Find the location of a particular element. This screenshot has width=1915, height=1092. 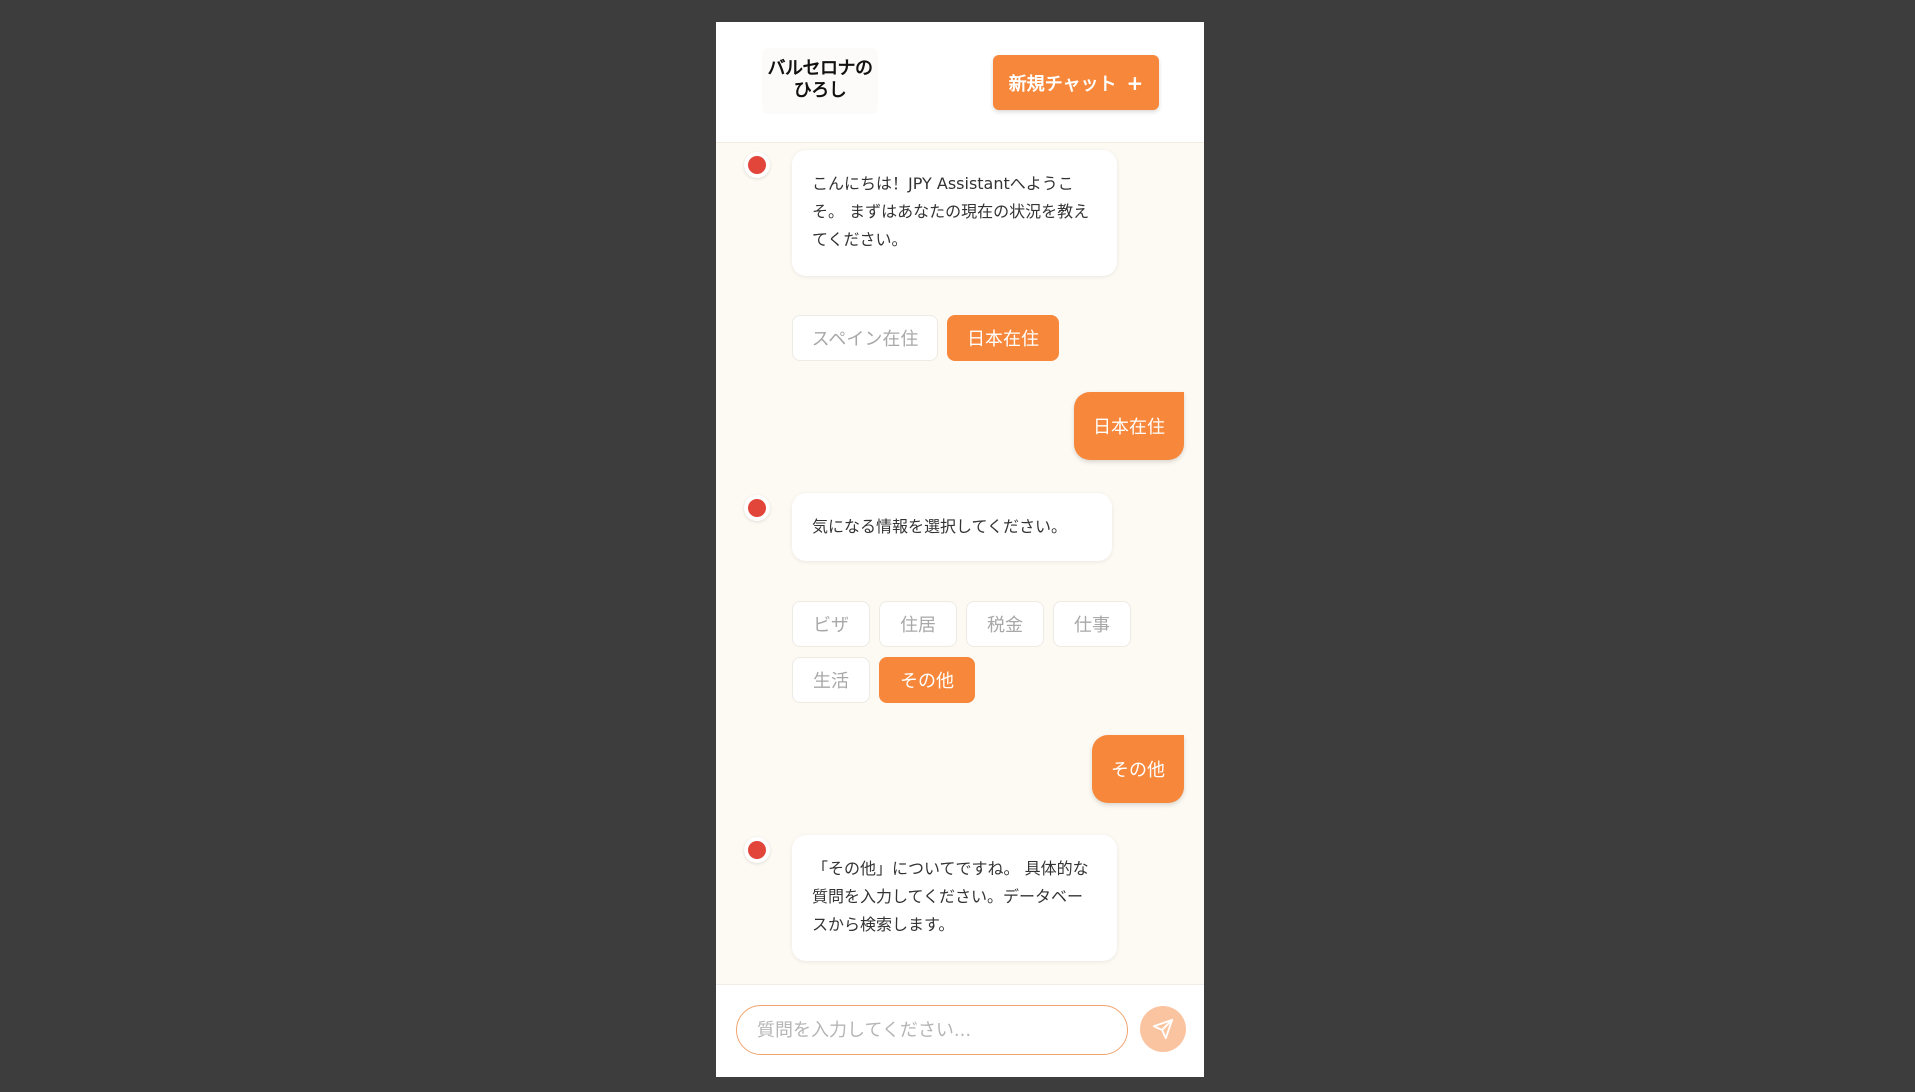

chat-header: バルセロナの ひろし 新規チャット + is located at coordinates (960, 82).